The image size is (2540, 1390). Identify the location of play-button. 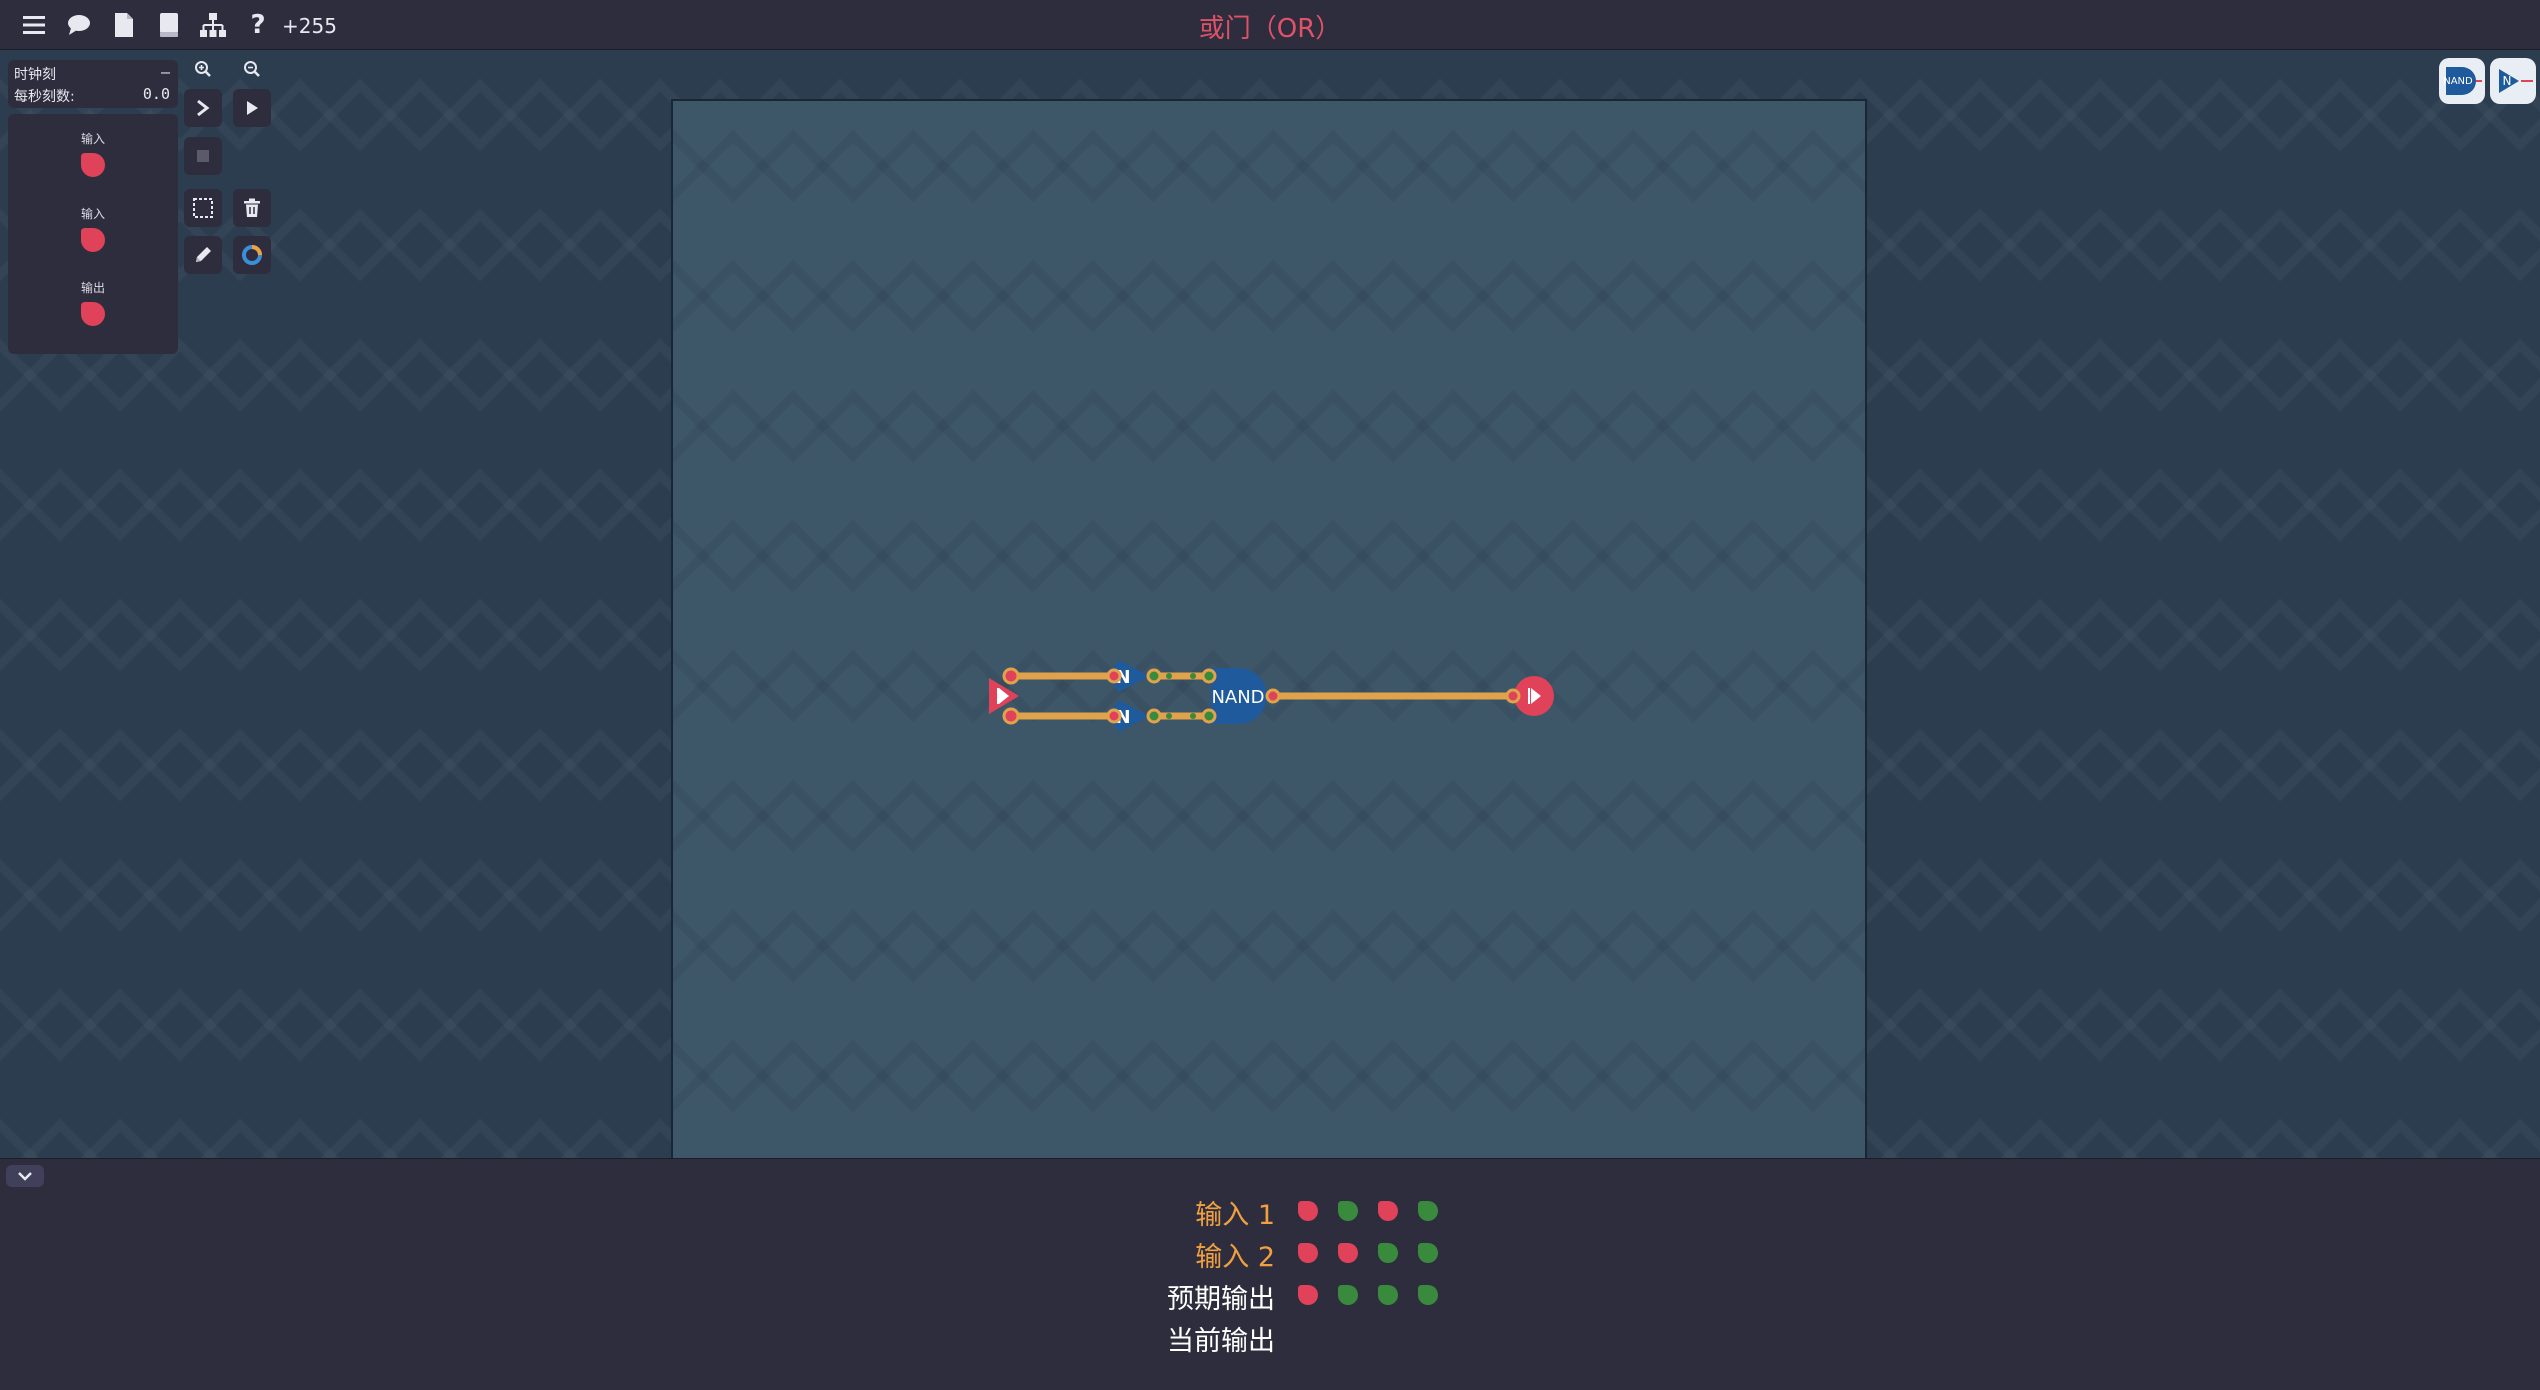
(252, 108).